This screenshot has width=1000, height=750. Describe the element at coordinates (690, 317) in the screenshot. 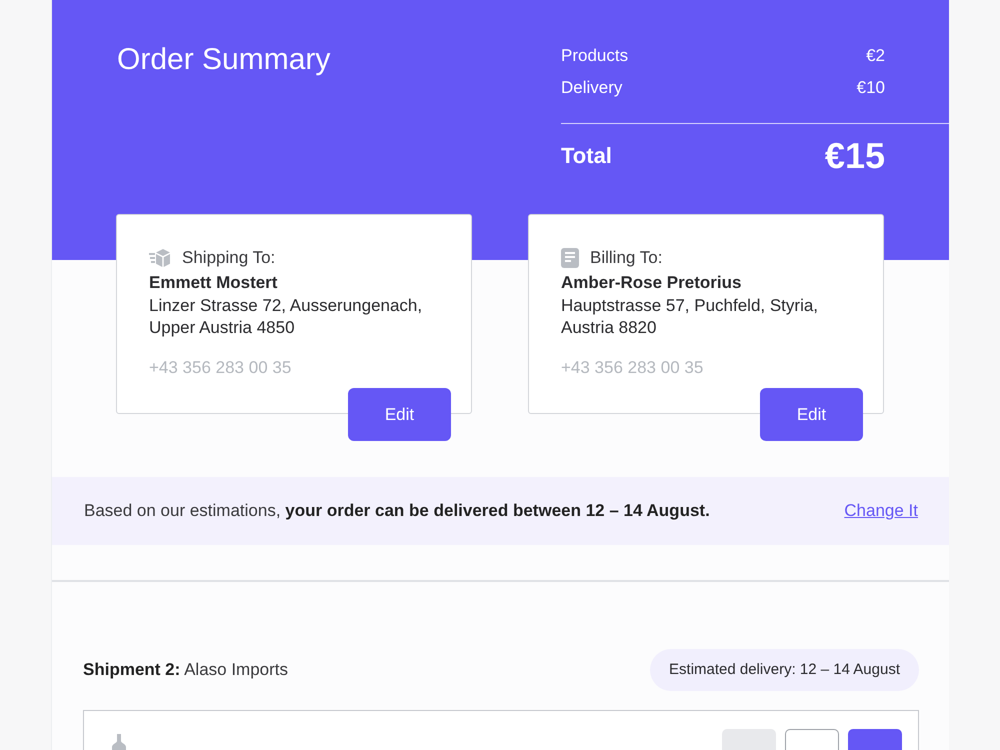

I see `postal-address: Hauptstrasse 57, Puchfeld, Styria, Austria 8820` at that location.